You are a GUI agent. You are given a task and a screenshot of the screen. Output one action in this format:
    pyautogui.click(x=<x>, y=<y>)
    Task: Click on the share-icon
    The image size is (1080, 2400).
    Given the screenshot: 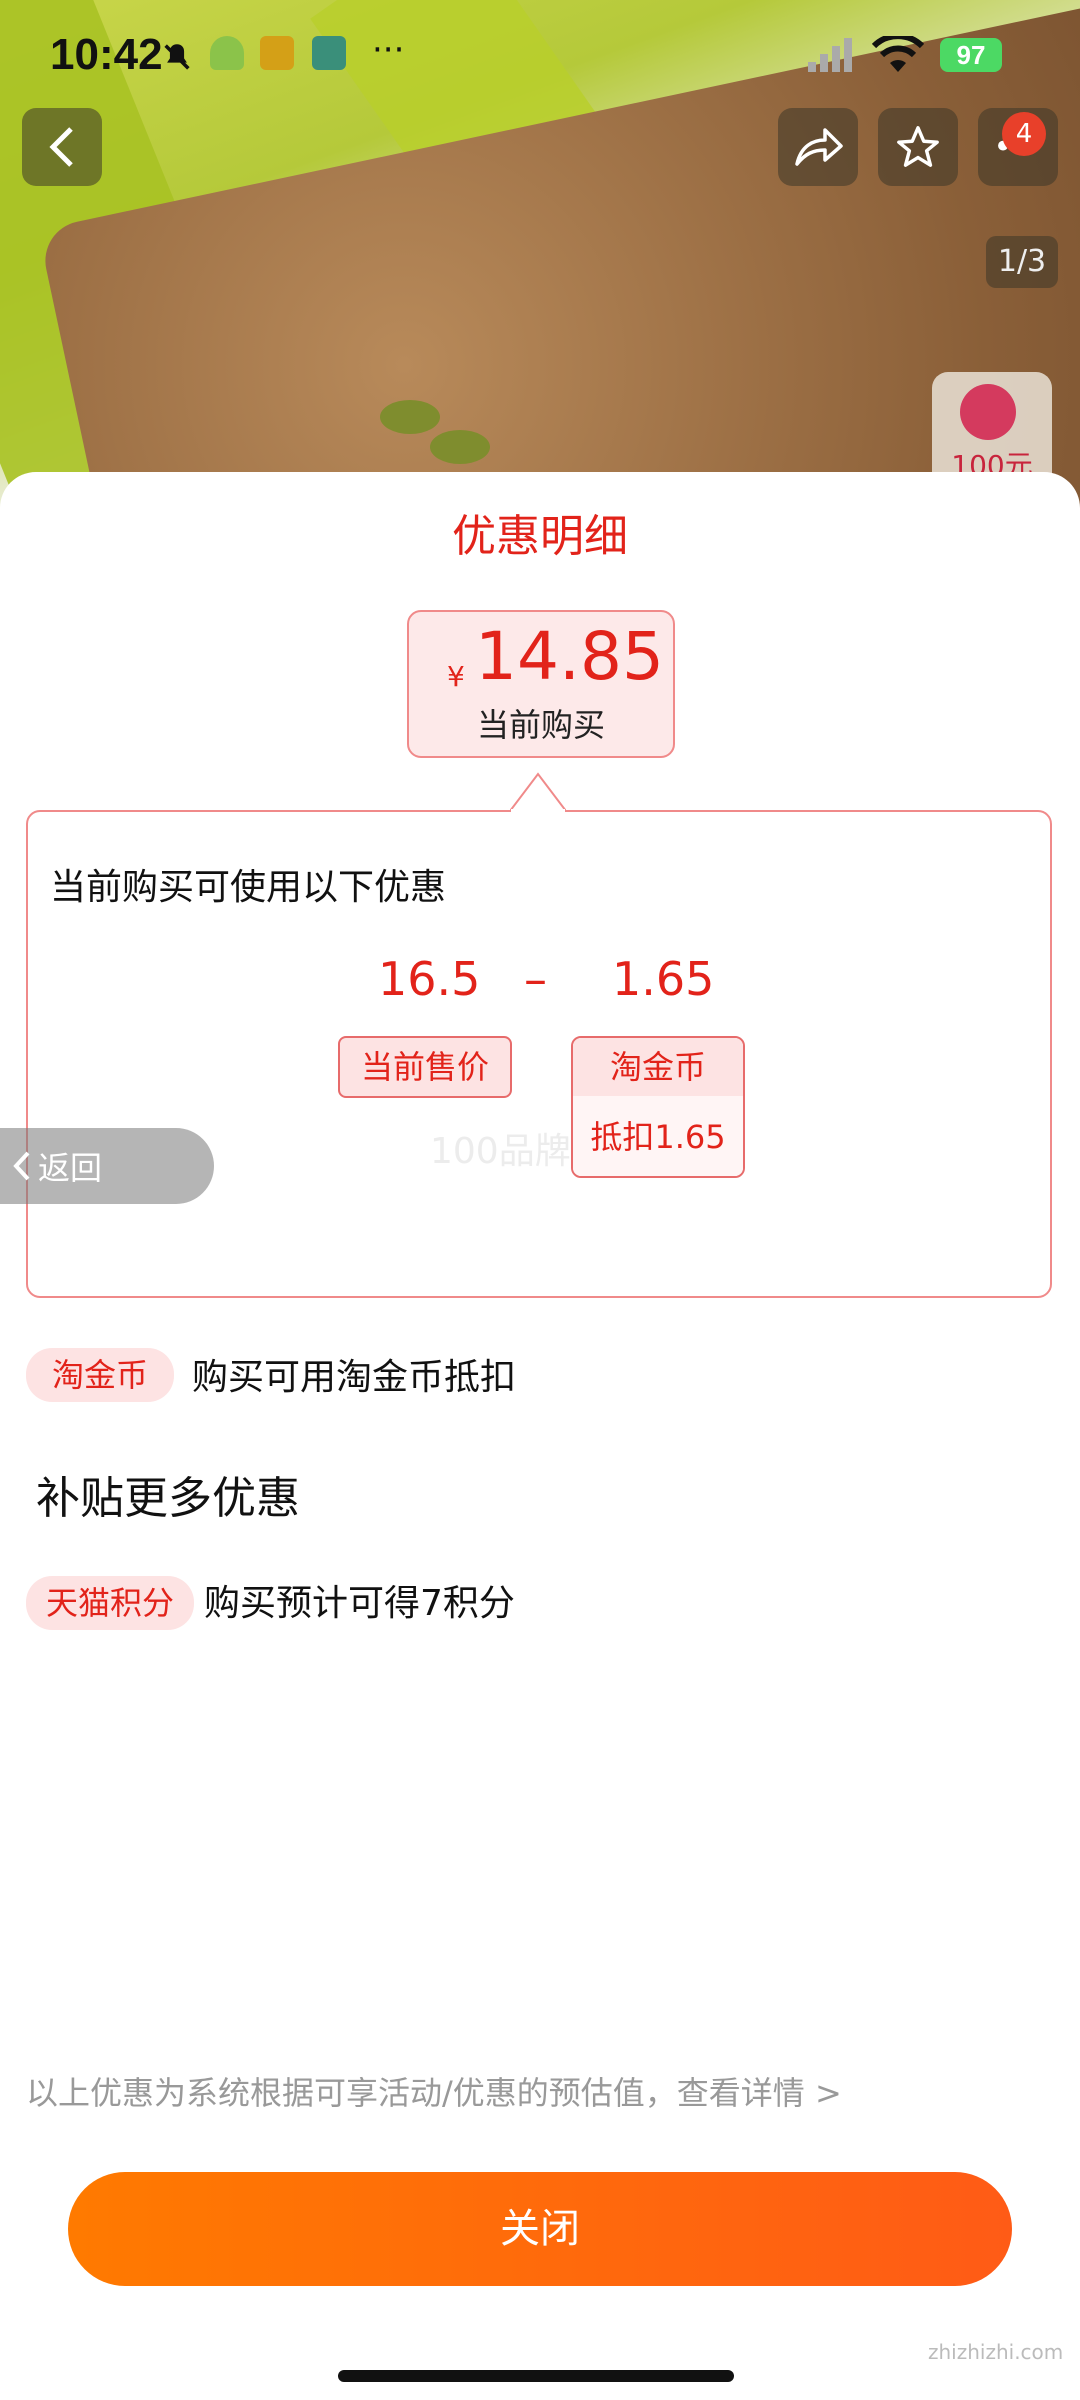 What is the action you would take?
    pyautogui.click(x=819, y=147)
    